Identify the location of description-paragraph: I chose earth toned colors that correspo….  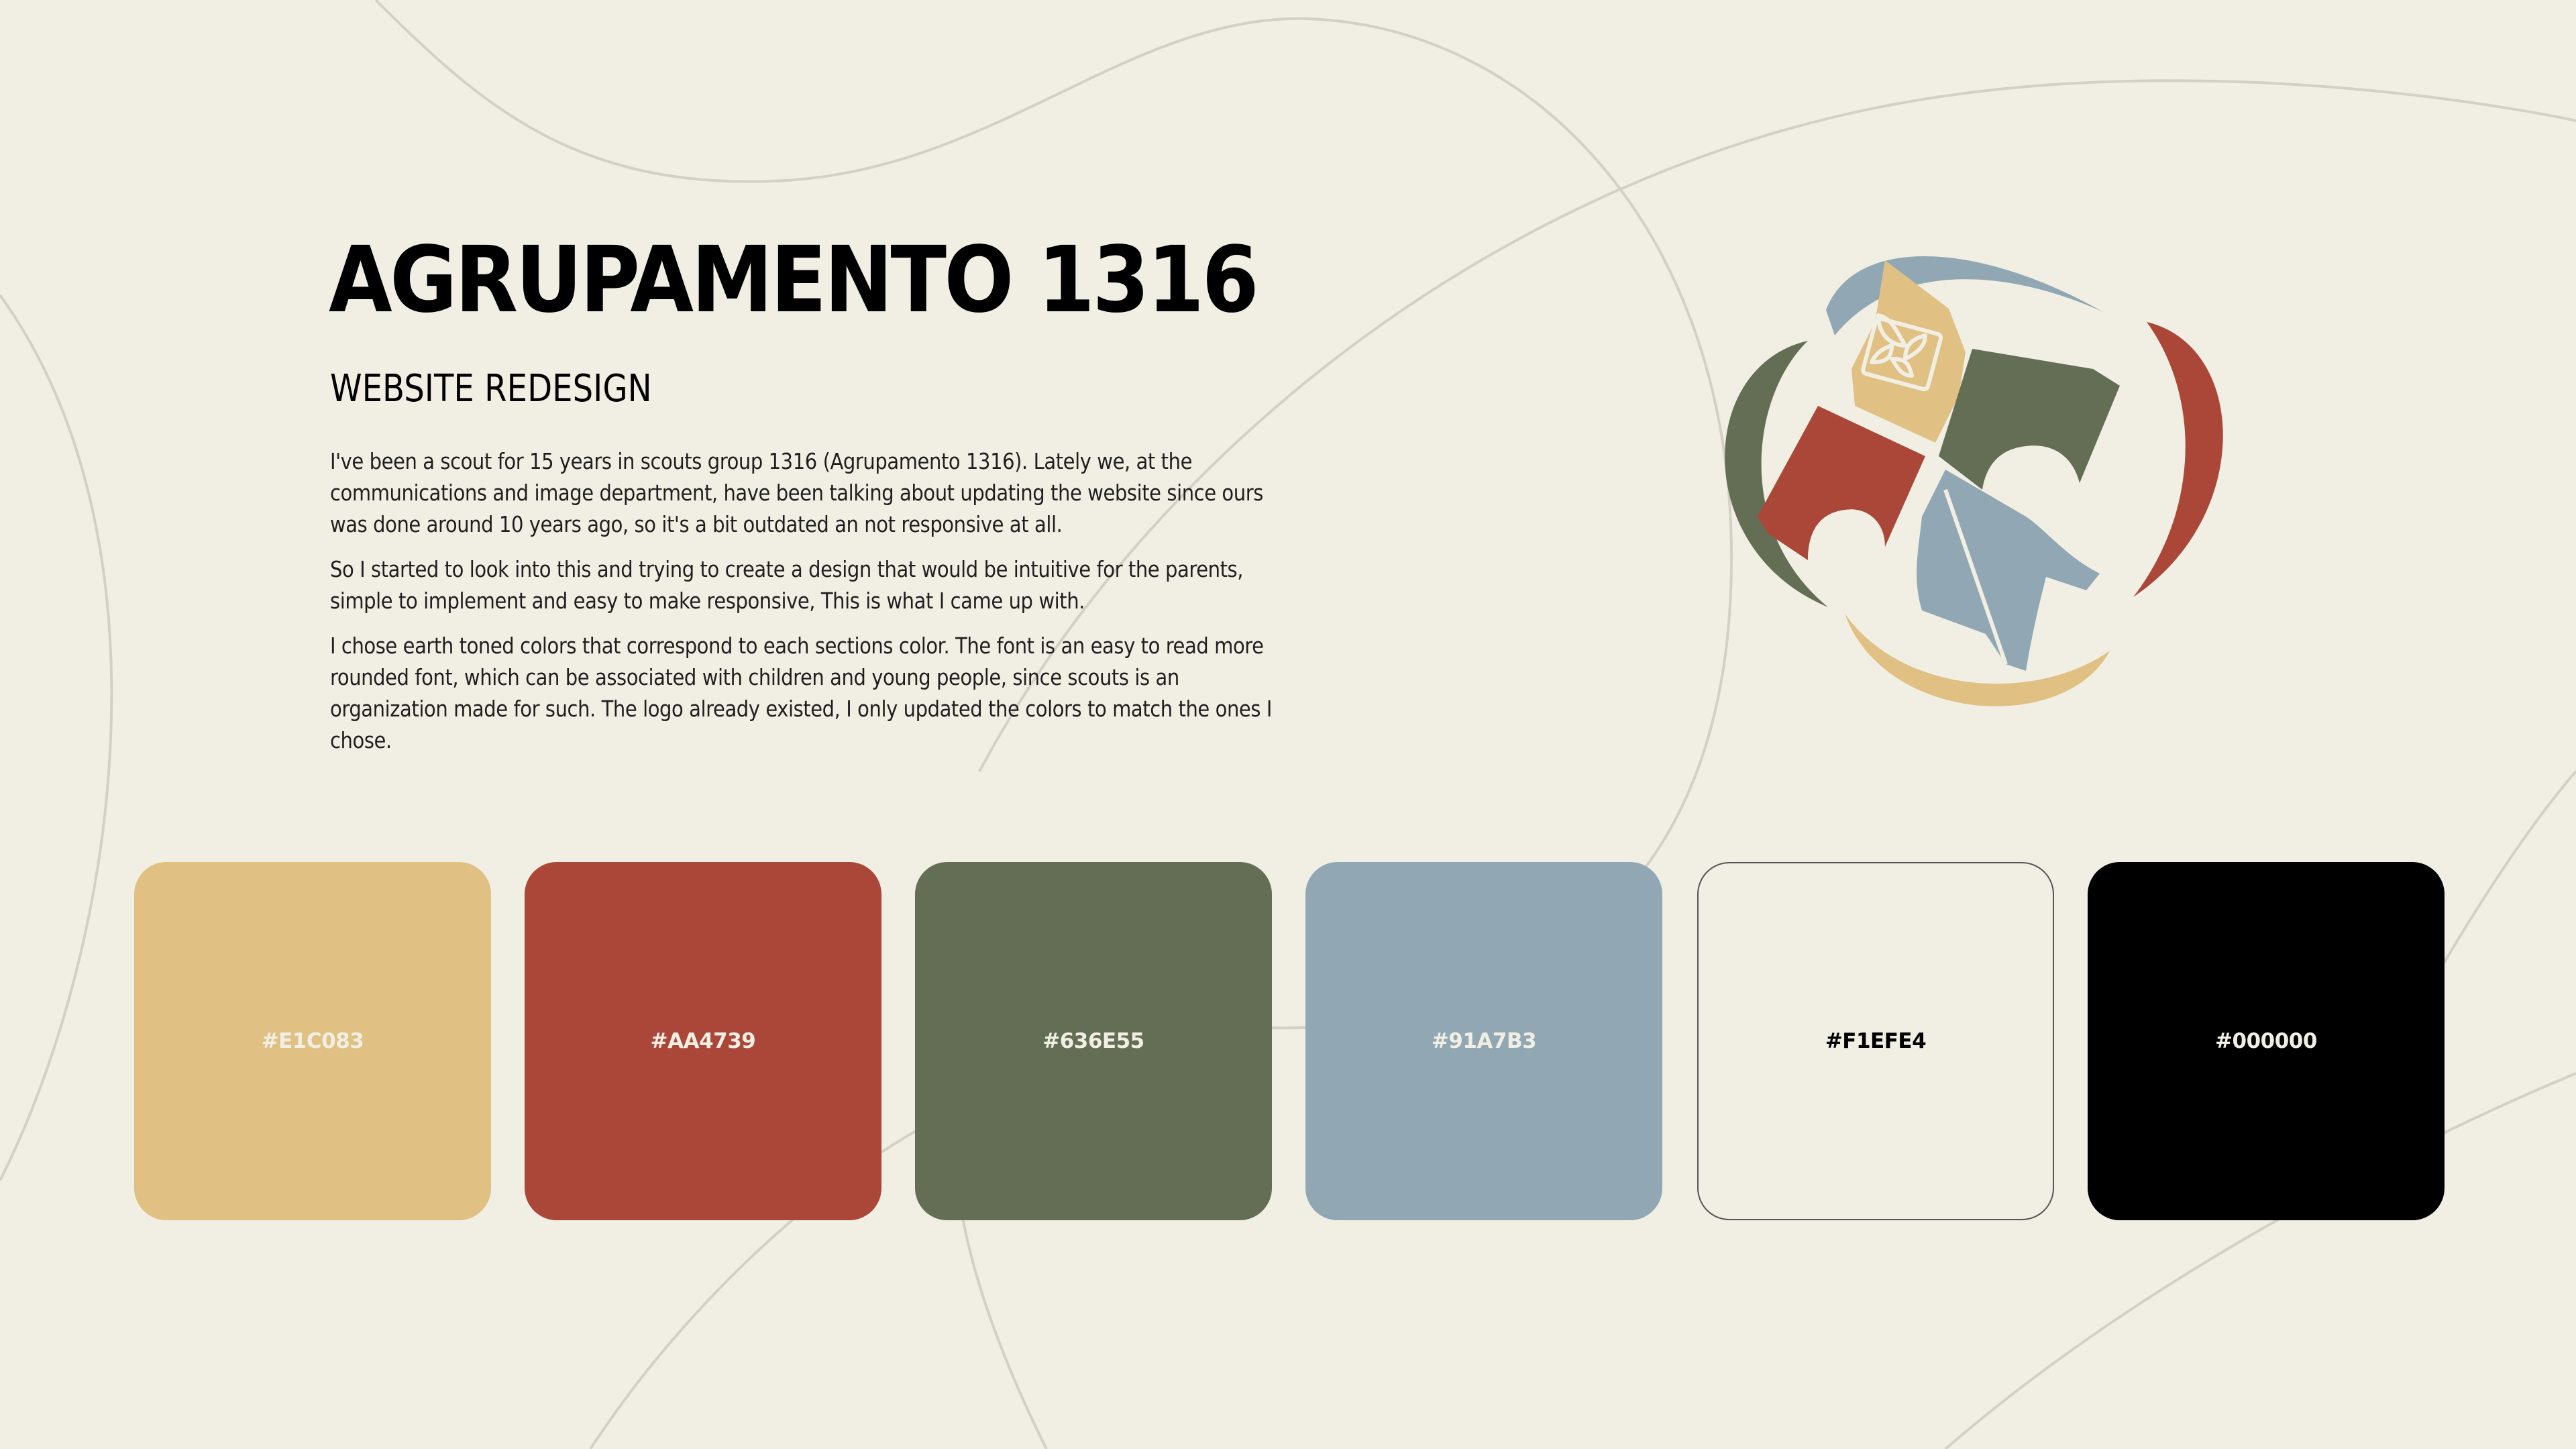
(801, 693).